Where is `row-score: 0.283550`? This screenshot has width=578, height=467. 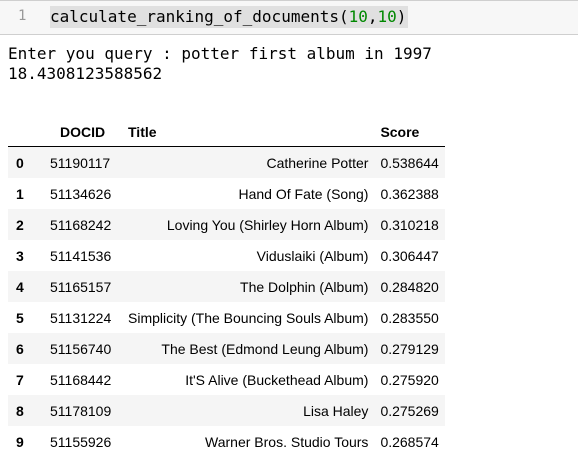 row-score: 0.283550 is located at coordinates (409, 317).